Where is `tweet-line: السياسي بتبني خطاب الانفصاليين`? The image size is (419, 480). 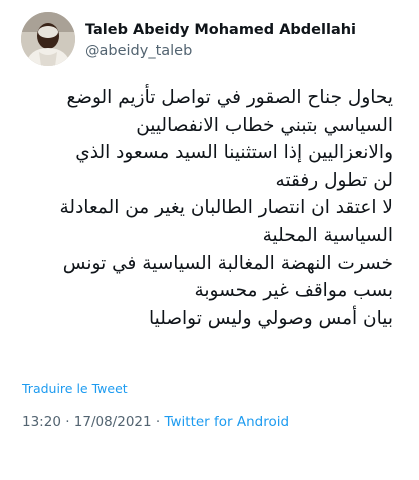 tweet-line: السياسي بتبني خطاب الانفصاليين is located at coordinates (264, 125).